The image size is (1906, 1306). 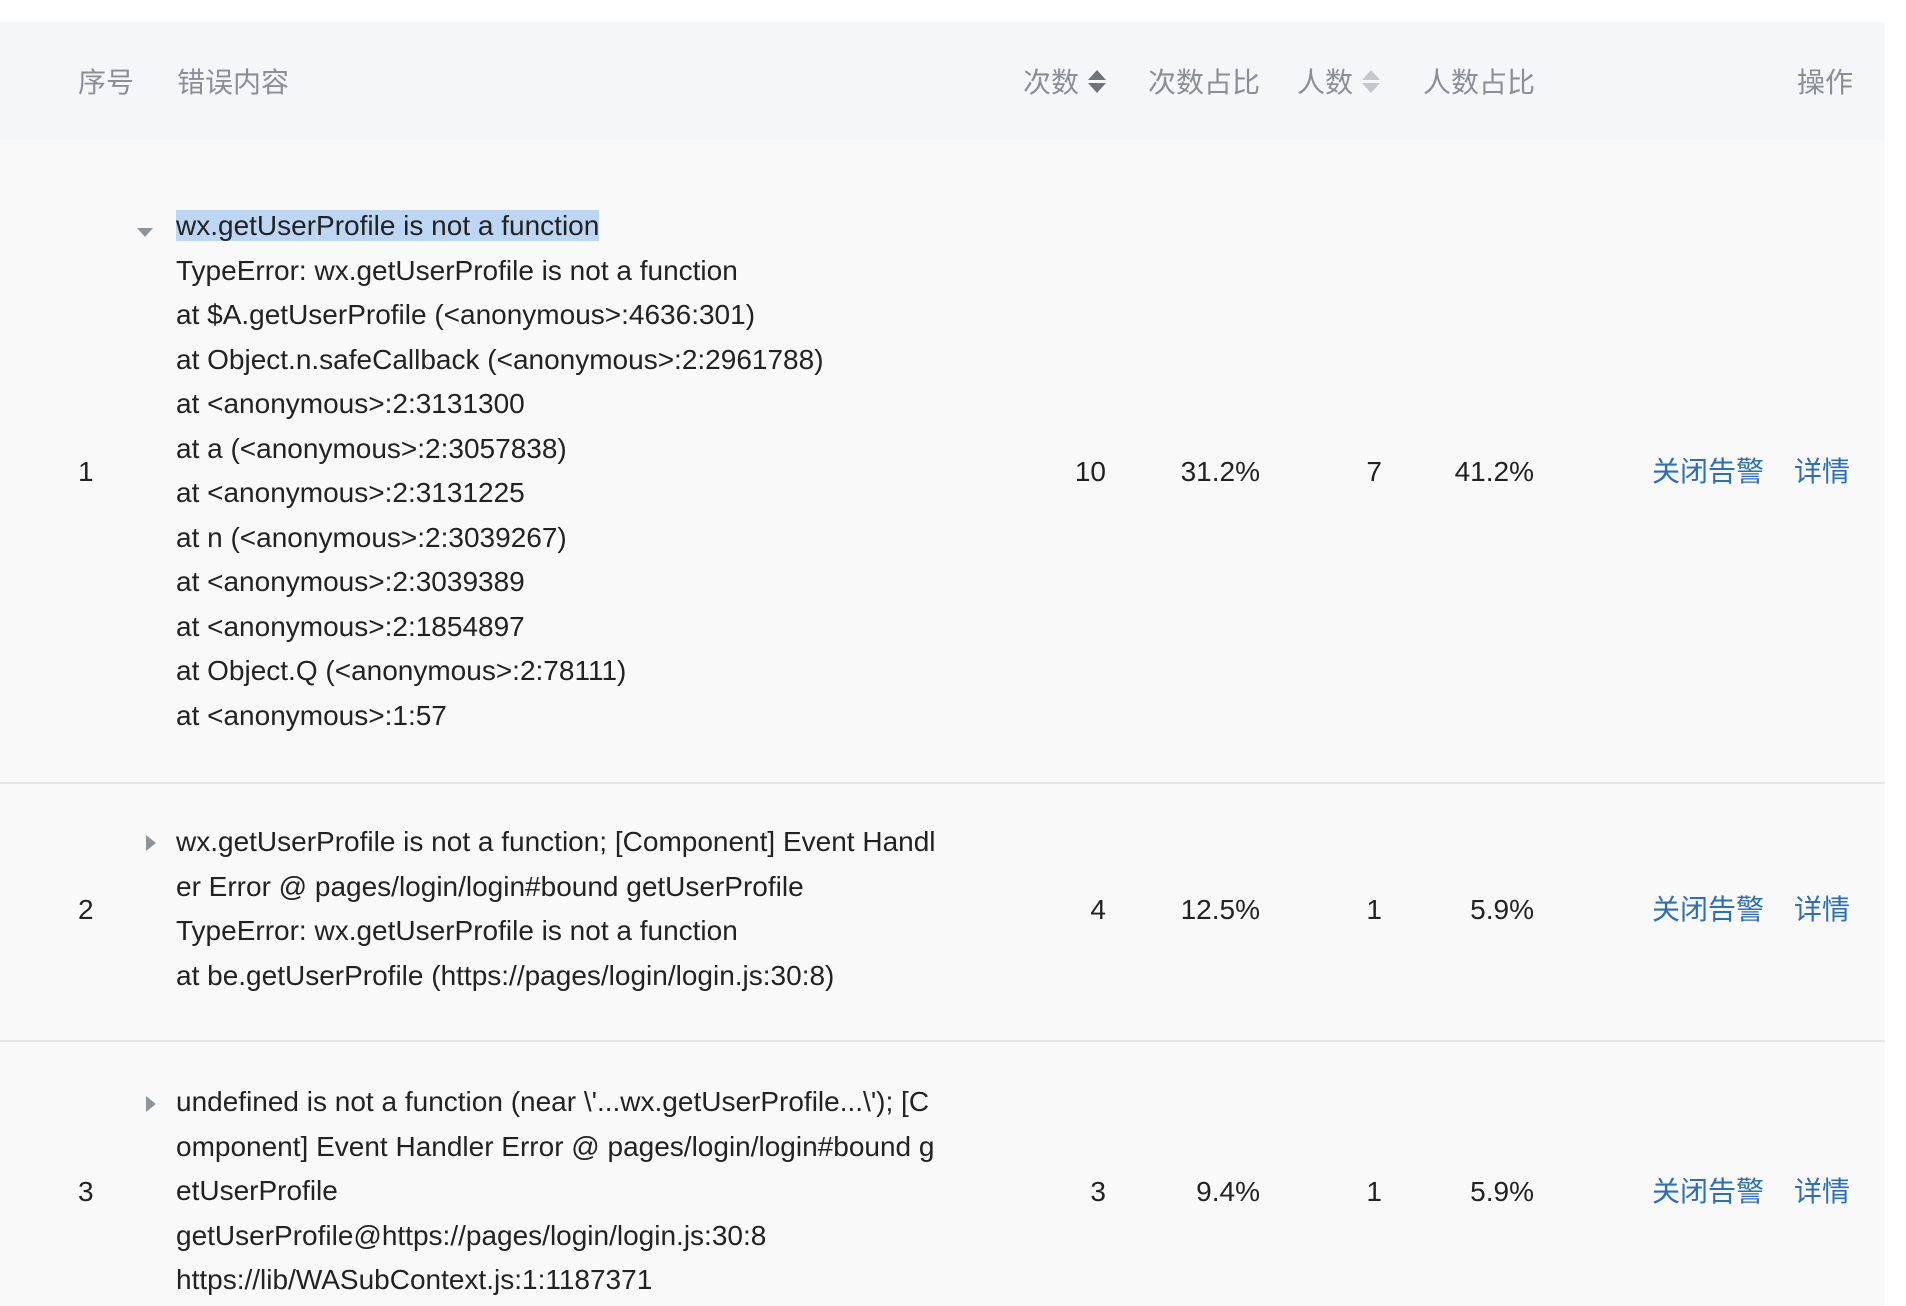 What do you see at coordinates (86, 471) in the screenshot?
I see `row-index: 1` at bounding box center [86, 471].